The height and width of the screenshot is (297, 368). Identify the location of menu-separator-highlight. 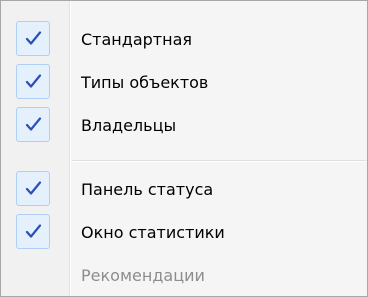
(219, 161).